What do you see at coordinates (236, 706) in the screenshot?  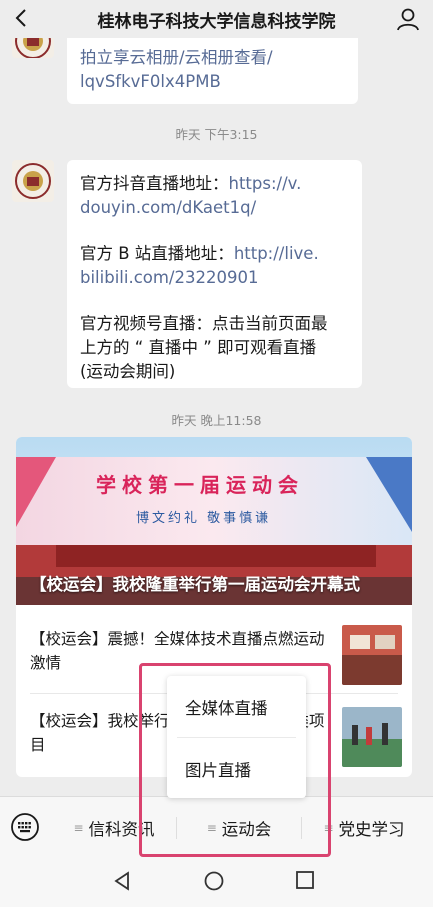 I see `submenu-item-media-live: 全媒体直播` at bounding box center [236, 706].